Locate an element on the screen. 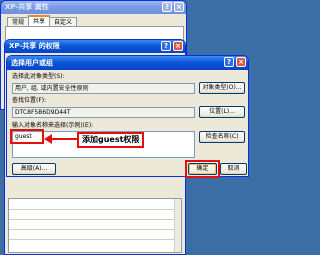 This screenshot has width=320, height=255. permissions-list-area is located at coordinates (95, 225).